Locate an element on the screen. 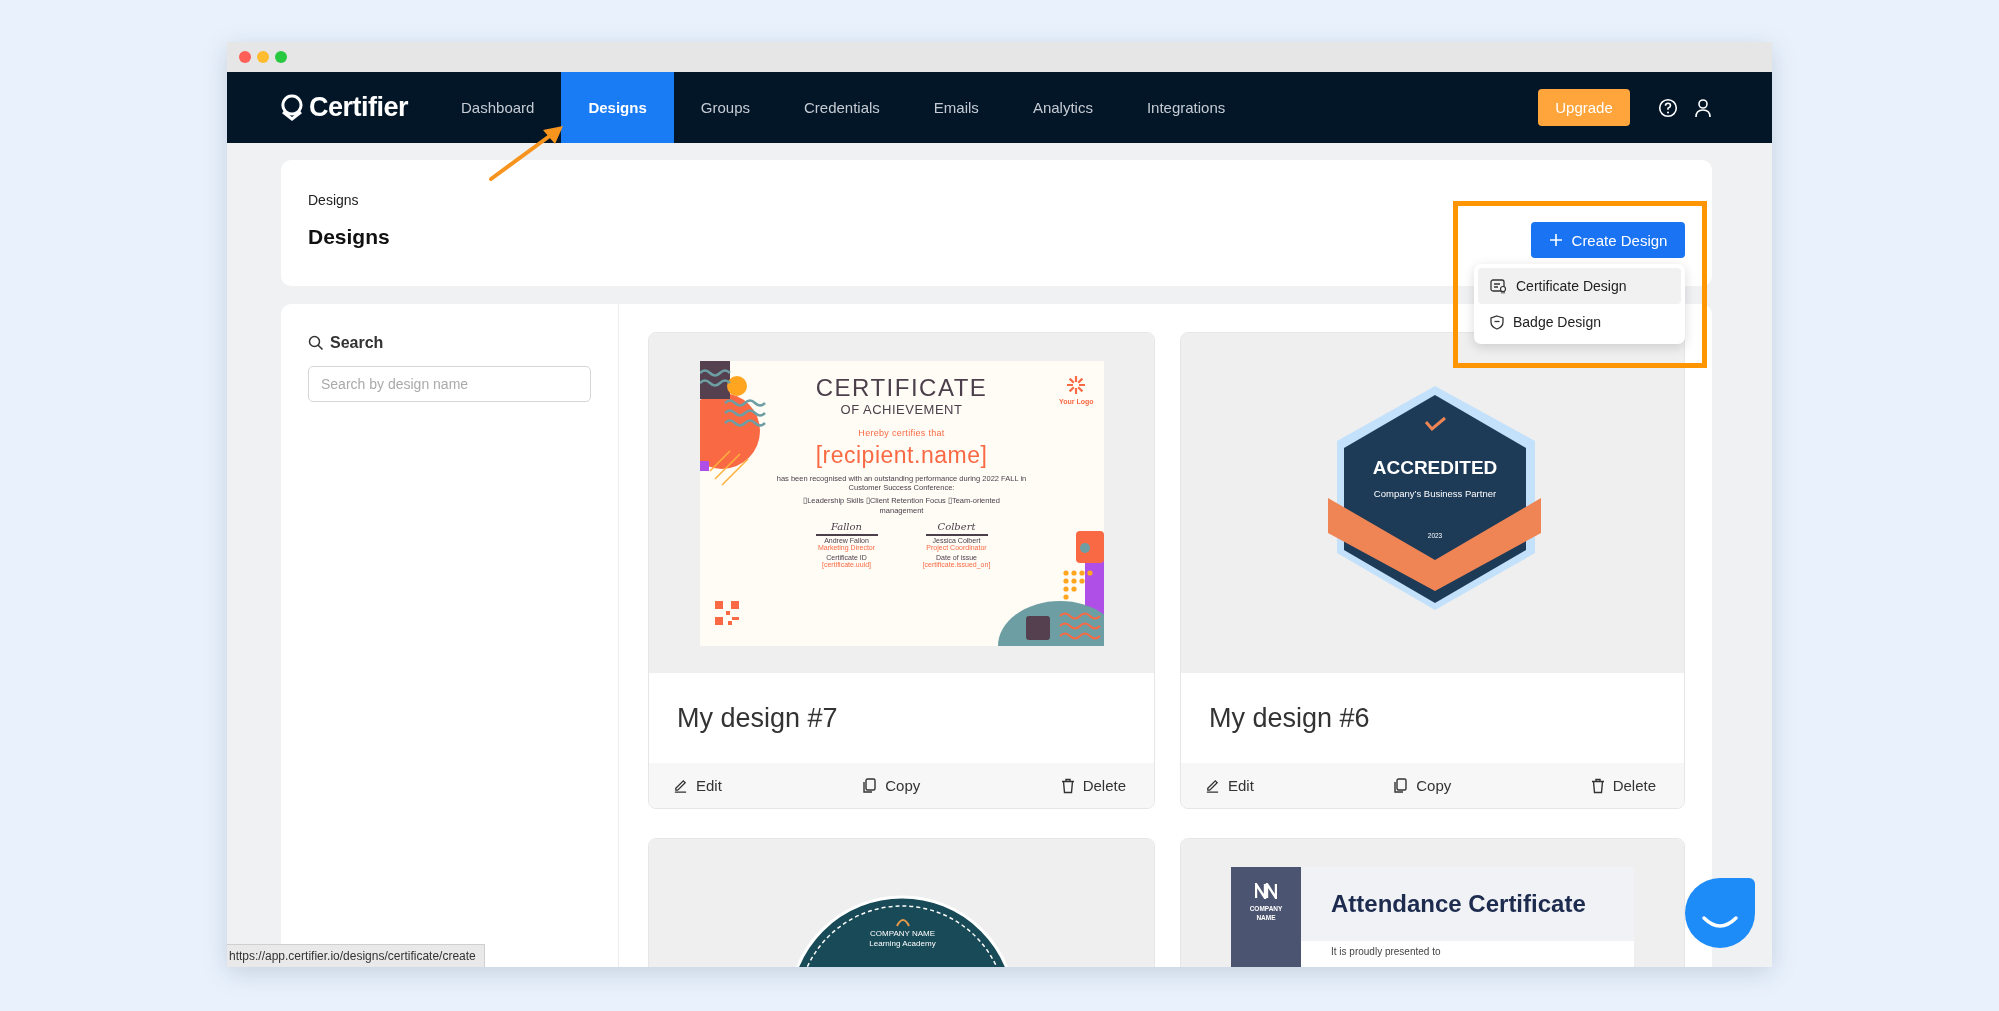  design-card: COMPANY NAME Learning Academy is located at coordinates (901, 902).